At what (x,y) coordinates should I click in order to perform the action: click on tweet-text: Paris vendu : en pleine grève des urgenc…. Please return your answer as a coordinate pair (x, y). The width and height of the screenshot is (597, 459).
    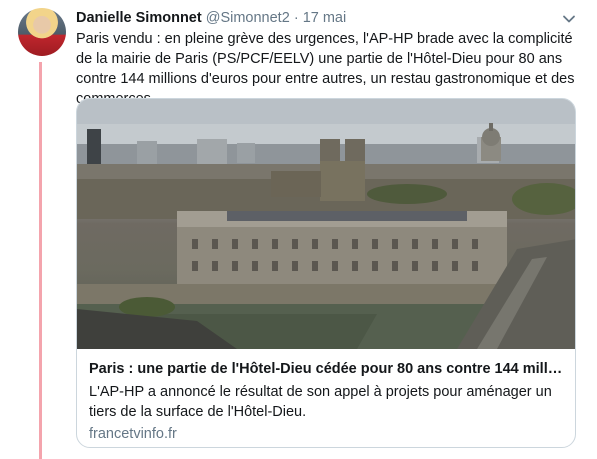
    Looking at the image, I should click on (325, 69).